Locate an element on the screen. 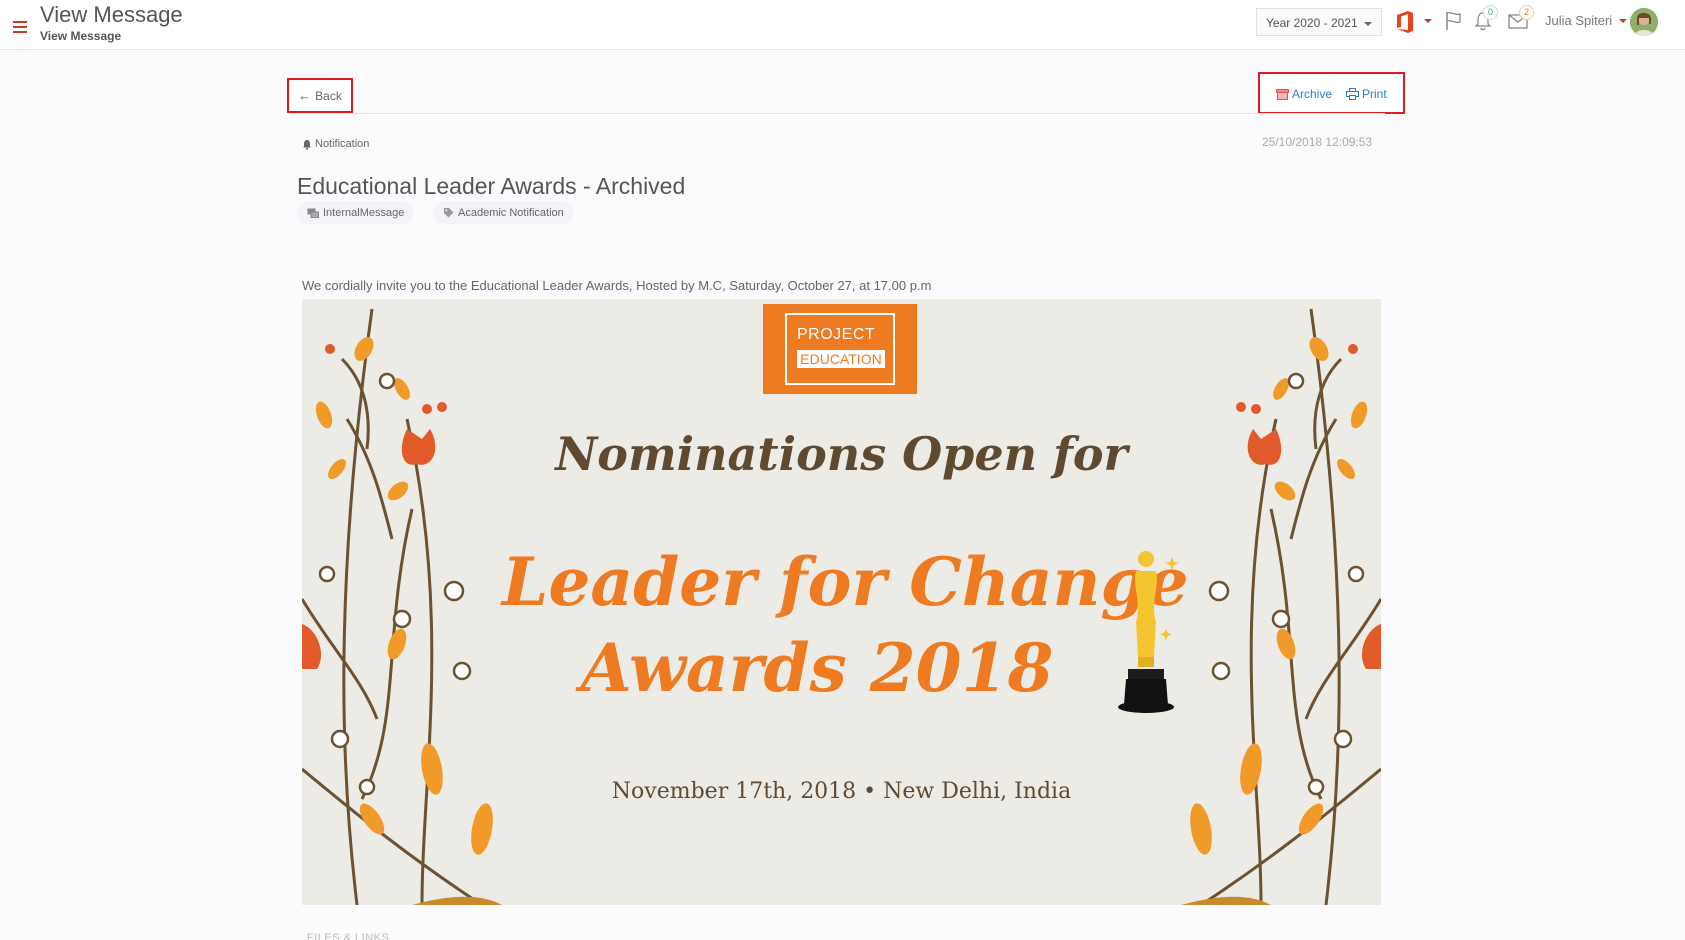  logo-line1: PROJECT is located at coordinates (836, 334).